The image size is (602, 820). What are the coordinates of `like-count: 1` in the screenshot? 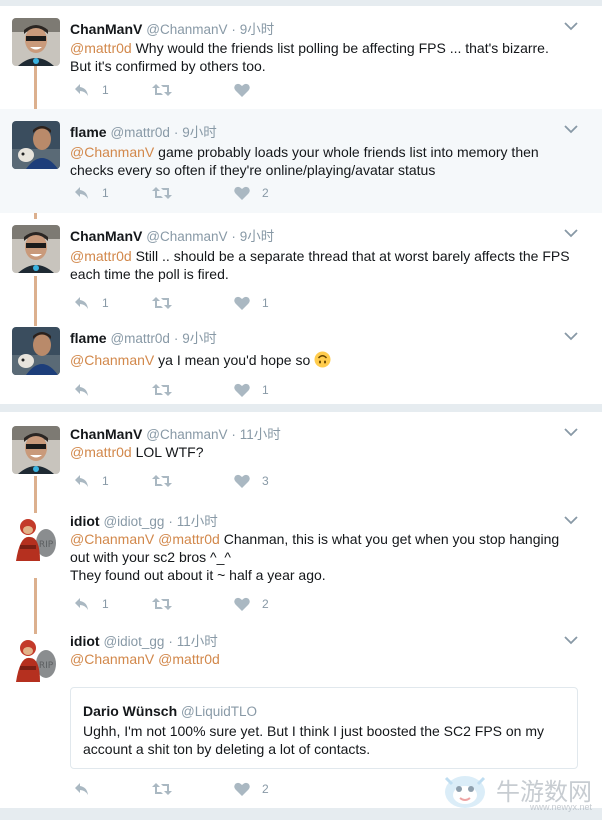 It's located at (265, 390).